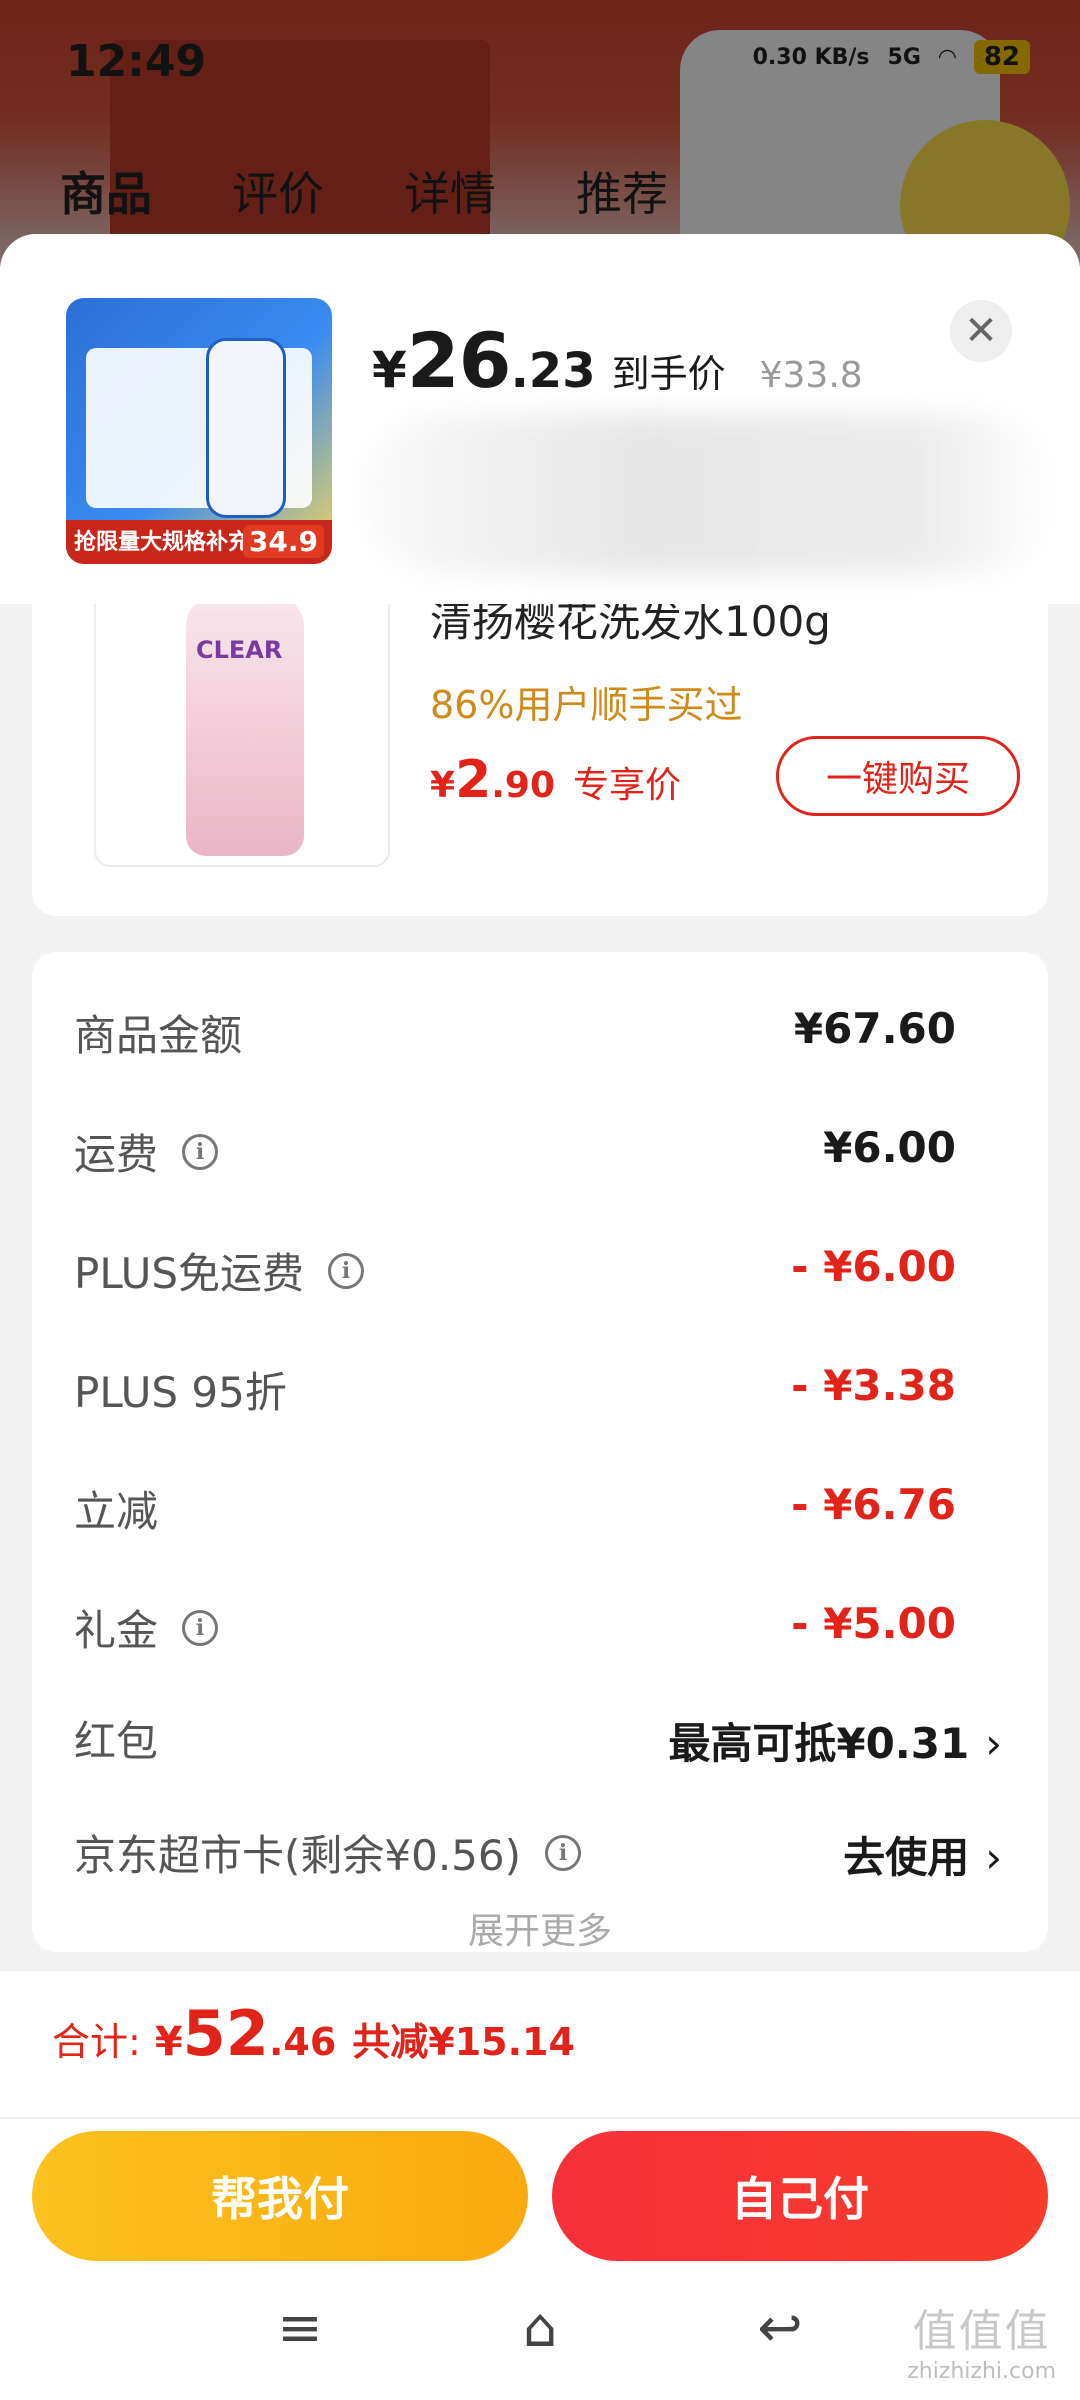 The width and height of the screenshot is (1080, 2400). I want to click on fee-value: - ¥6.00, so click(873, 1266).